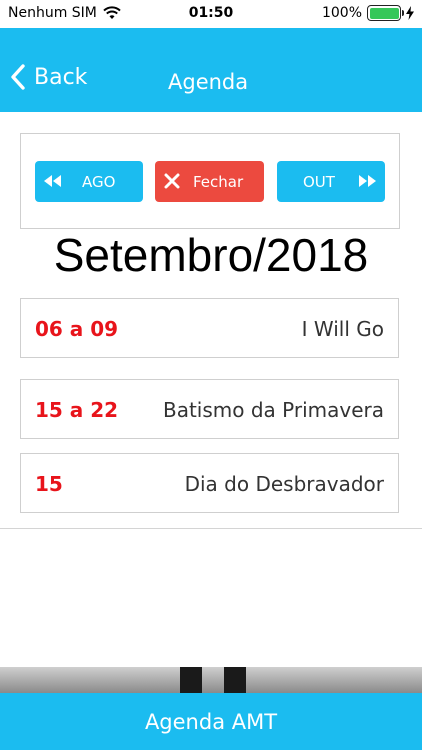 The width and height of the screenshot is (422, 750). What do you see at coordinates (211, 528) in the screenshot?
I see `divider` at bounding box center [211, 528].